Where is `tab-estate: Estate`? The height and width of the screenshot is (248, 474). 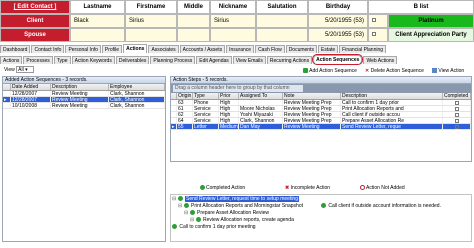 tab-estate: Estate is located at coordinates (328, 49).